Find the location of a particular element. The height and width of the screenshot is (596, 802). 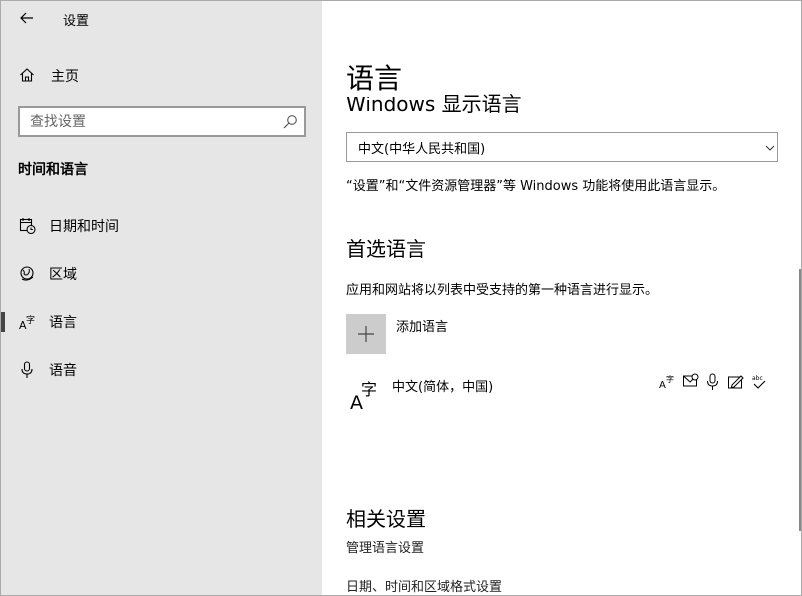

preferred-languages-description: 应用和网站将以列表中受支持的第一种语言进行显示。 is located at coordinates (502, 290).